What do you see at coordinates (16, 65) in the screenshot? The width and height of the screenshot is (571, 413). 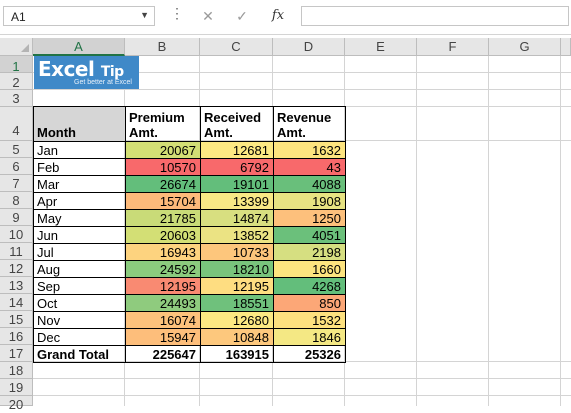 I see `row-header-1: 1` at bounding box center [16, 65].